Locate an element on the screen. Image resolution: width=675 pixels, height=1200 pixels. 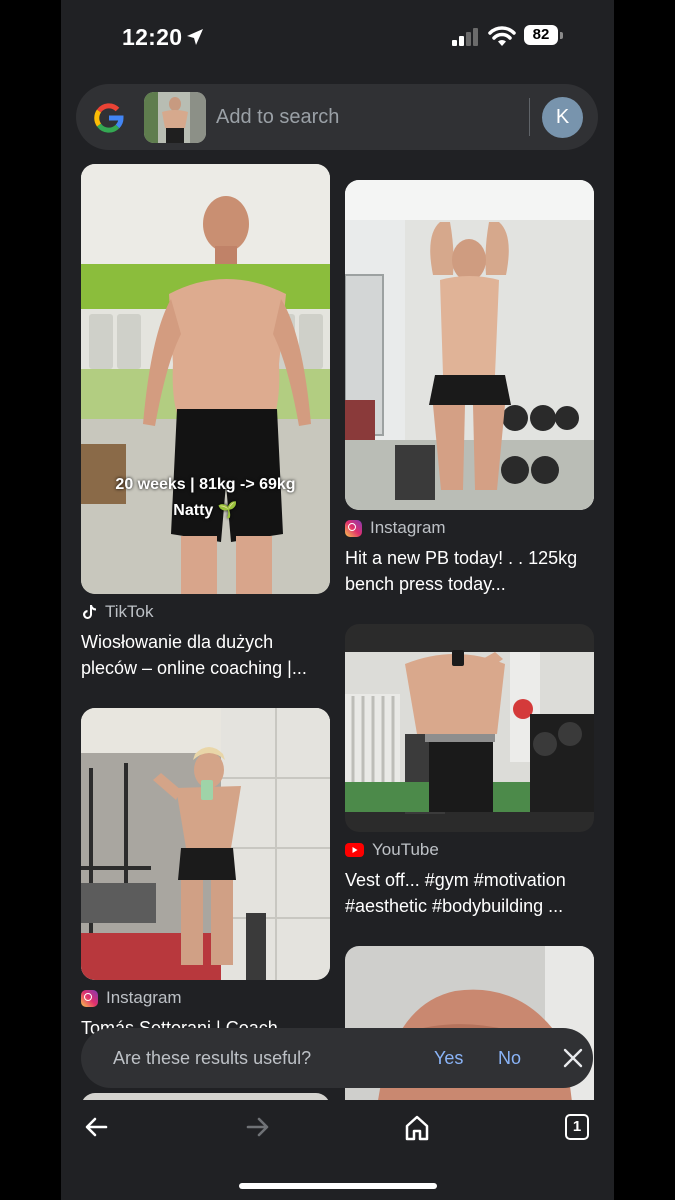
search-bar: Add to search K is located at coordinates (337, 117).